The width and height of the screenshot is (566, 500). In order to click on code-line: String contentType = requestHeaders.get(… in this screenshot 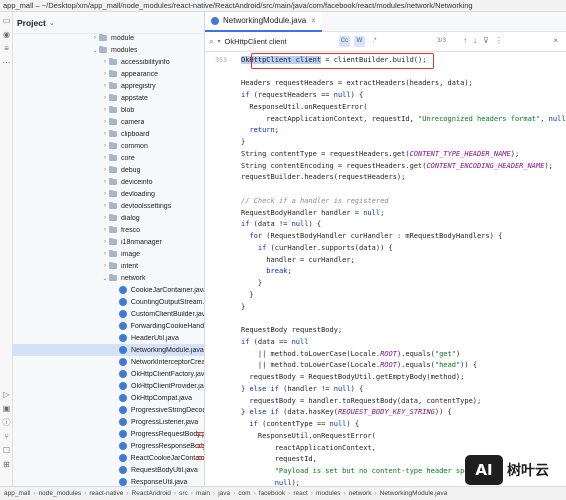, I will do `click(385, 154)`.